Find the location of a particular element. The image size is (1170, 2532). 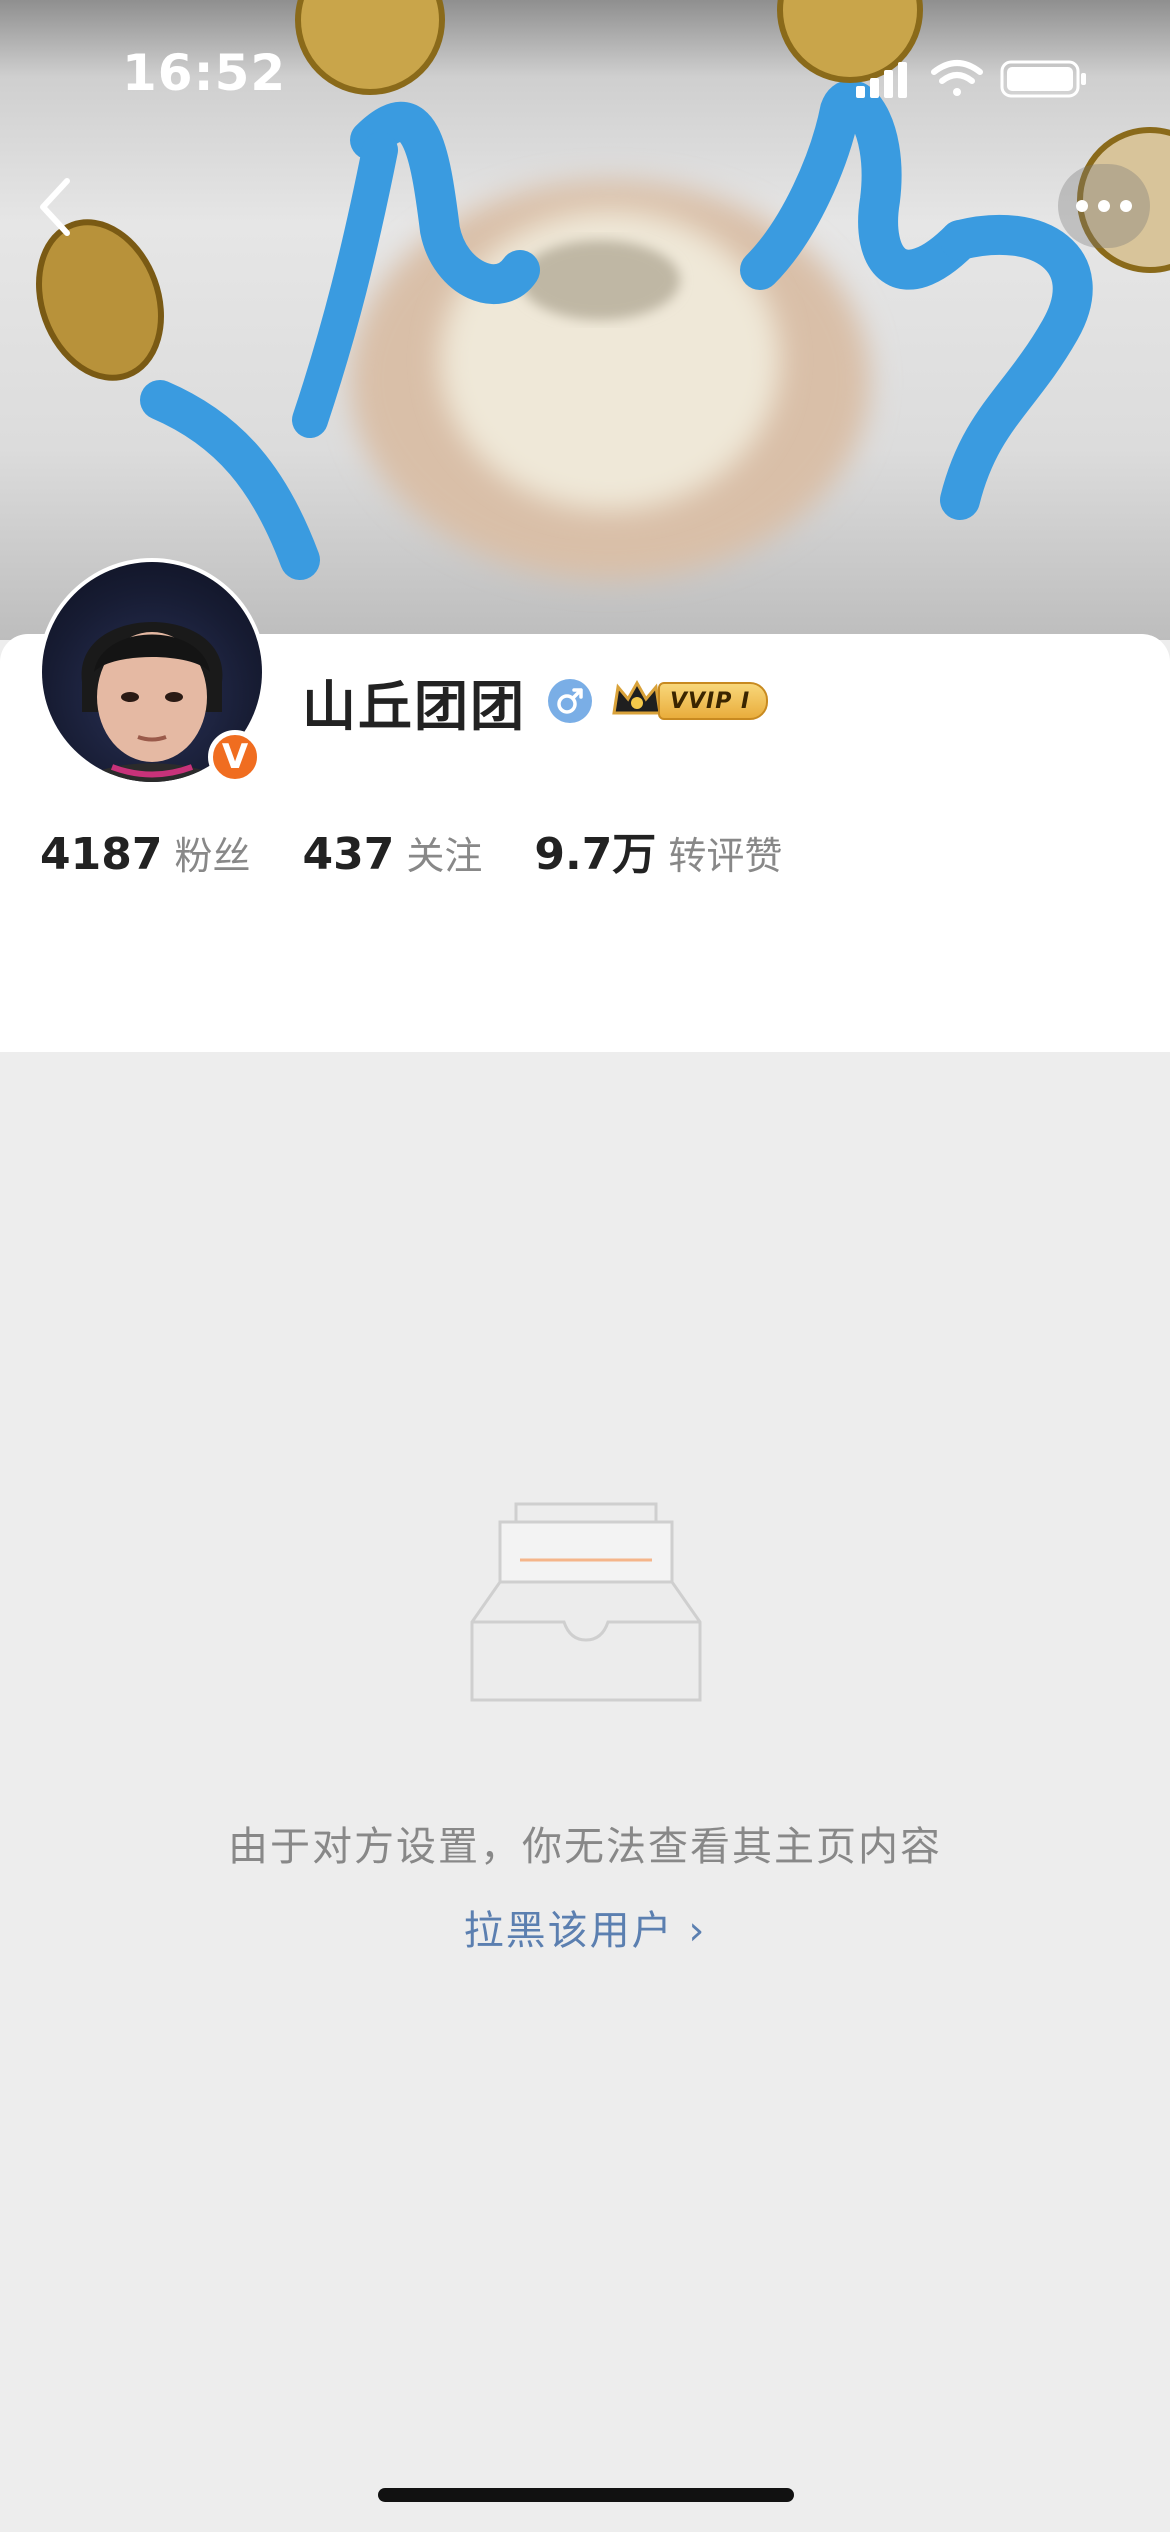

stat-value: 4187 is located at coordinates (101, 854).